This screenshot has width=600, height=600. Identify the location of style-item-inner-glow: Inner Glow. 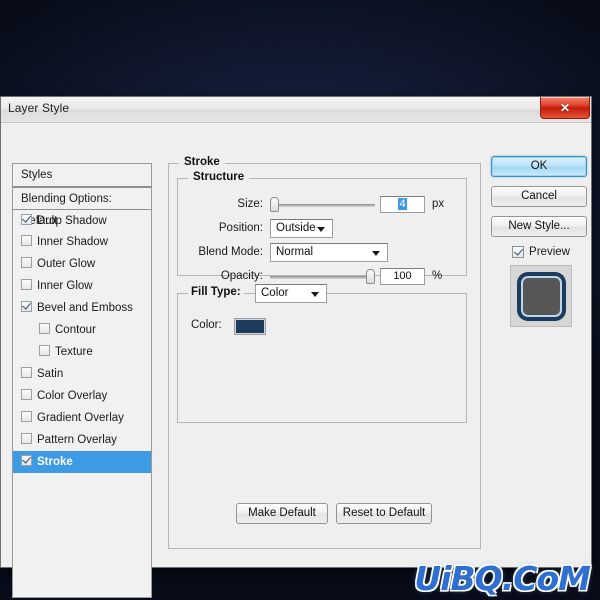
(82, 286).